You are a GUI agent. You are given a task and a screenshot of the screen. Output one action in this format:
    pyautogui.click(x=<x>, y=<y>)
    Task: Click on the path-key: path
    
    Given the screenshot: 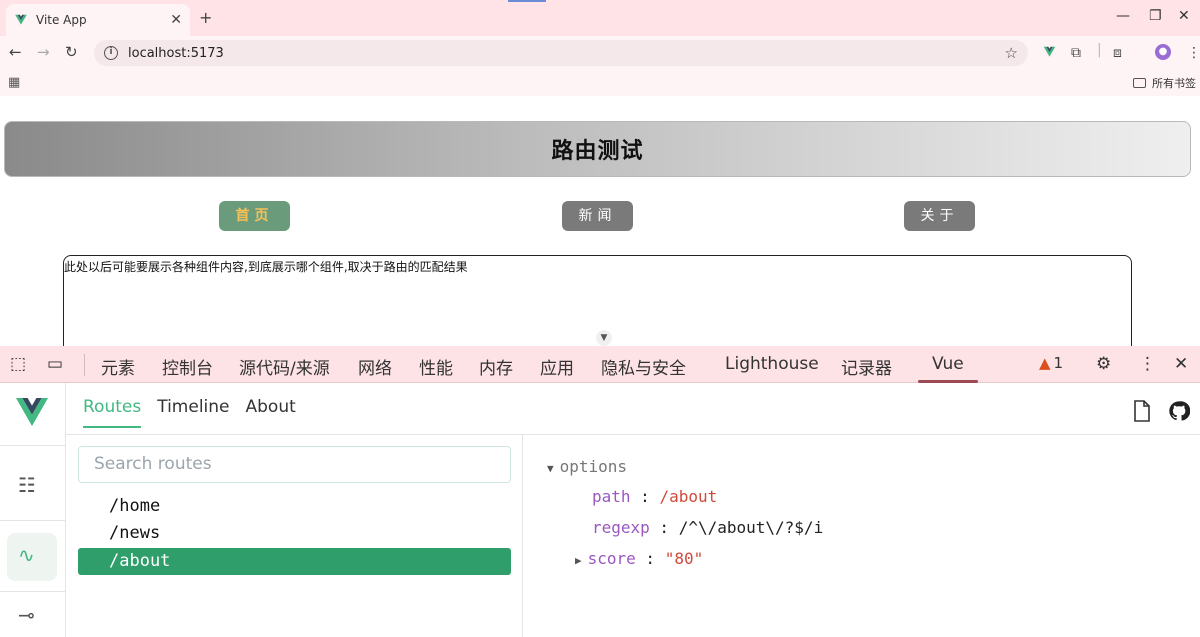 What is the action you would take?
    pyautogui.click(x=611, y=496)
    